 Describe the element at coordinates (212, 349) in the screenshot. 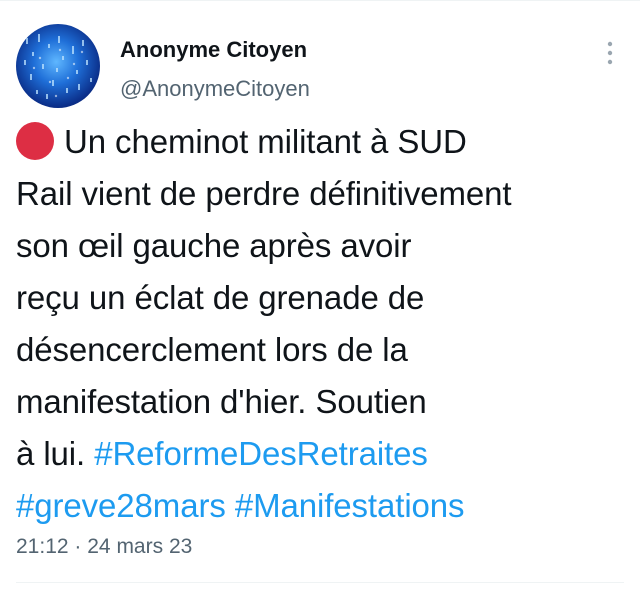

I see `tweet-line: désencerclement lors de la` at that location.